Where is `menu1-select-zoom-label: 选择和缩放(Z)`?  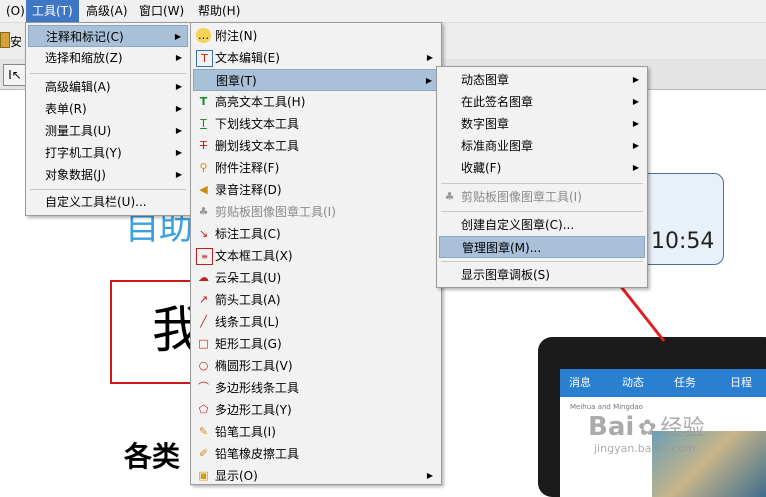
menu1-select-zoom-label: 选择和缩放(Z) is located at coordinates (84, 58).